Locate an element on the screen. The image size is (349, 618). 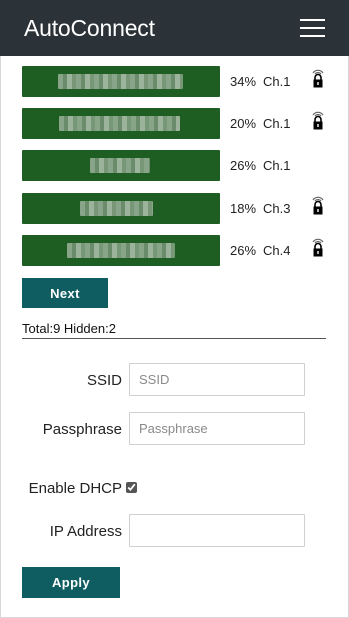
ap-ssid: xxxxxxxxxxx is located at coordinates (116, 208).